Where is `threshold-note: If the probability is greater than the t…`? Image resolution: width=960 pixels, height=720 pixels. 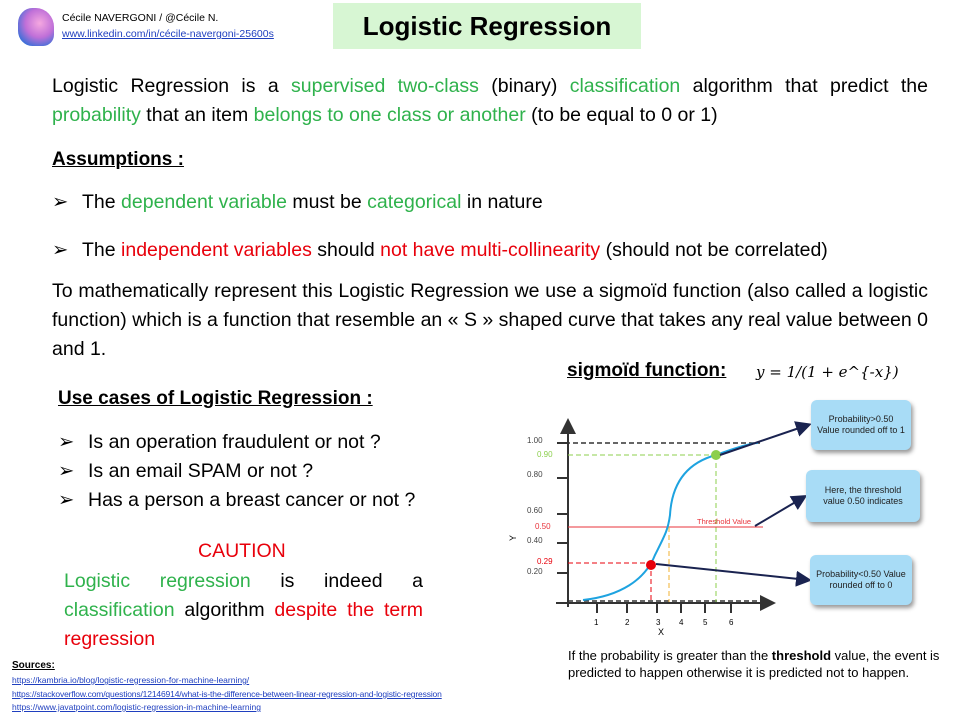
threshold-note: If the probability is greater than the t… is located at coordinates (755, 664).